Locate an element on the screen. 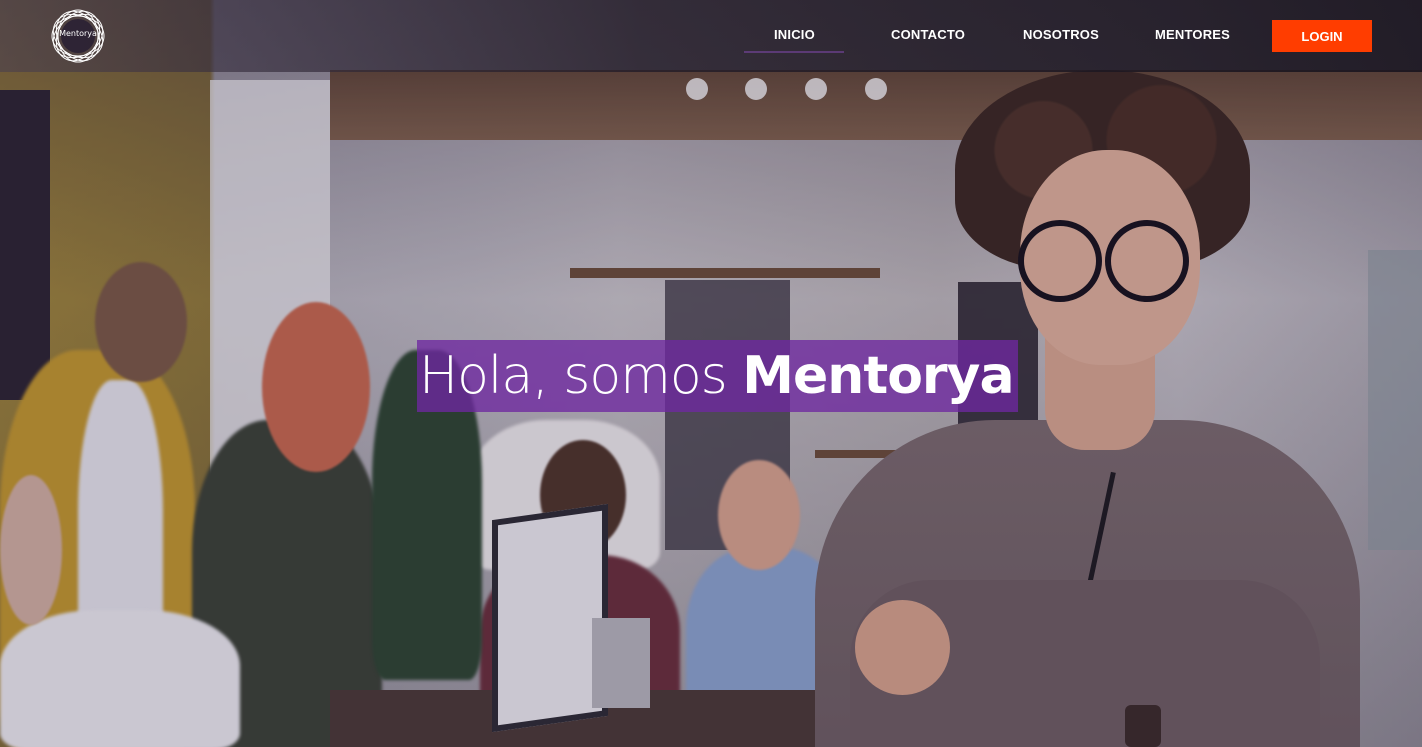  hero-title-brand: Mentorya is located at coordinates (878, 376).